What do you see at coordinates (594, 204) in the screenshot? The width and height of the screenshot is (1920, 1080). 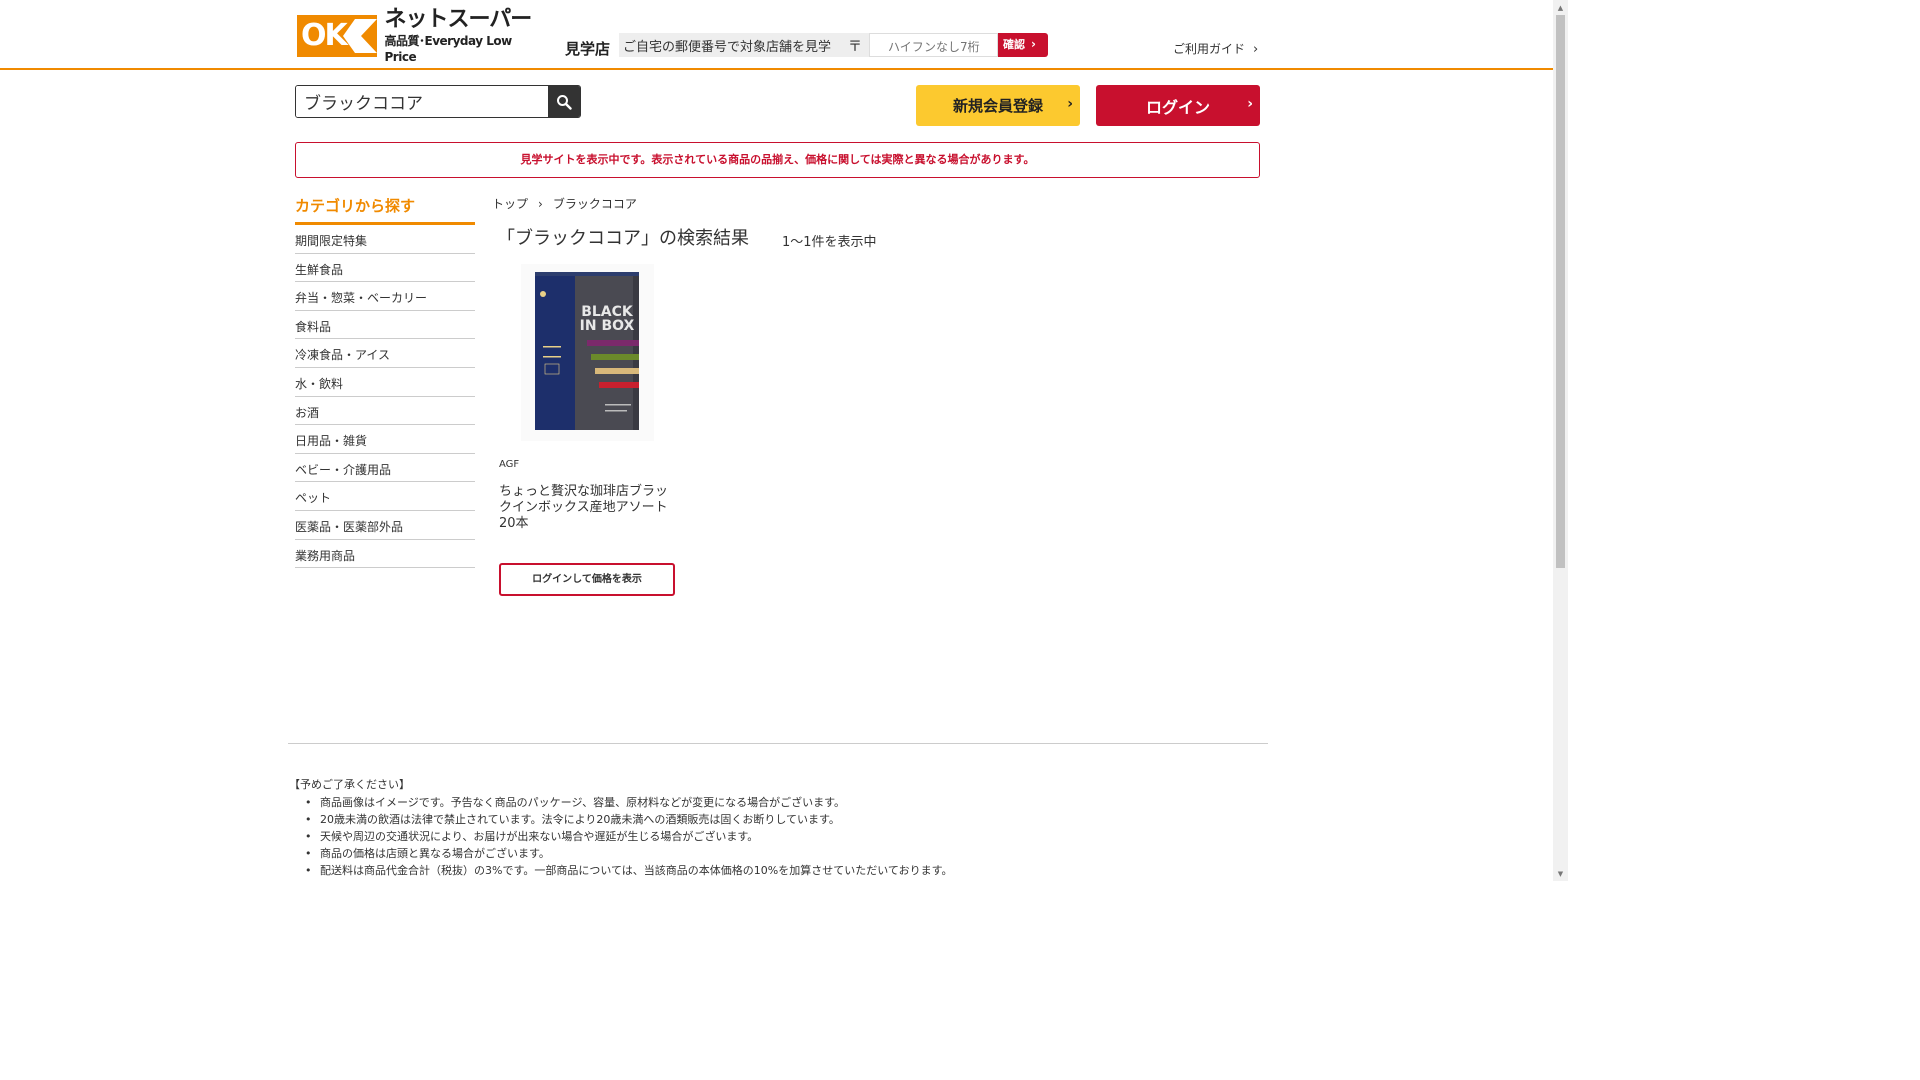 I see `breadcrumb-current: ブラックココア` at bounding box center [594, 204].